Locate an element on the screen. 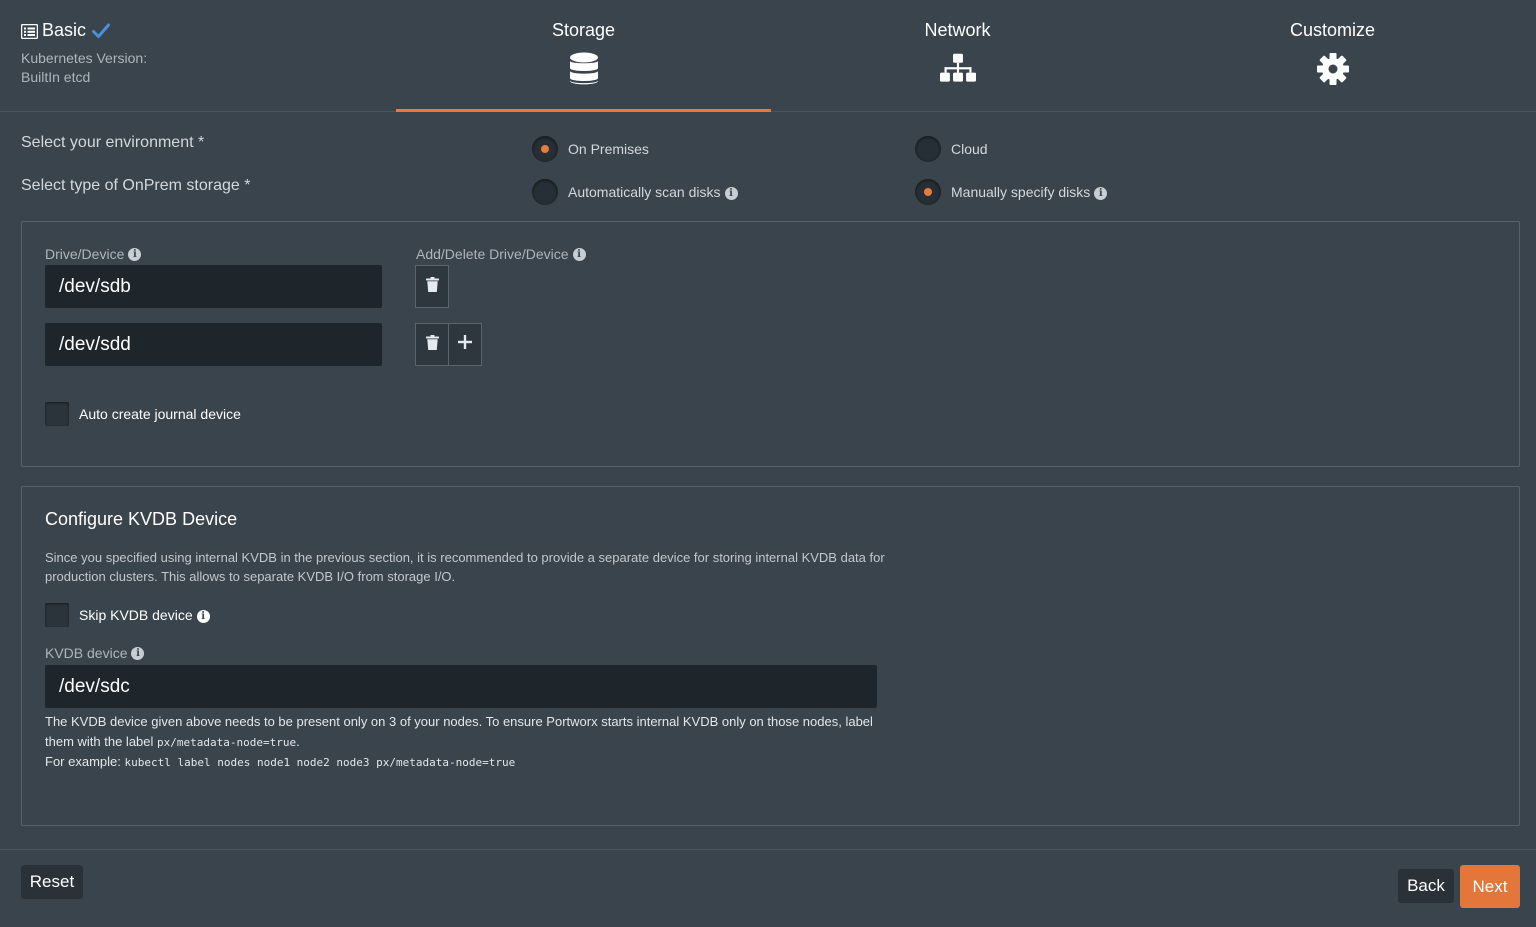 This screenshot has height=927, width=1536. journal-checkbox-row: Auto create journal device is located at coordinates (143, 414).